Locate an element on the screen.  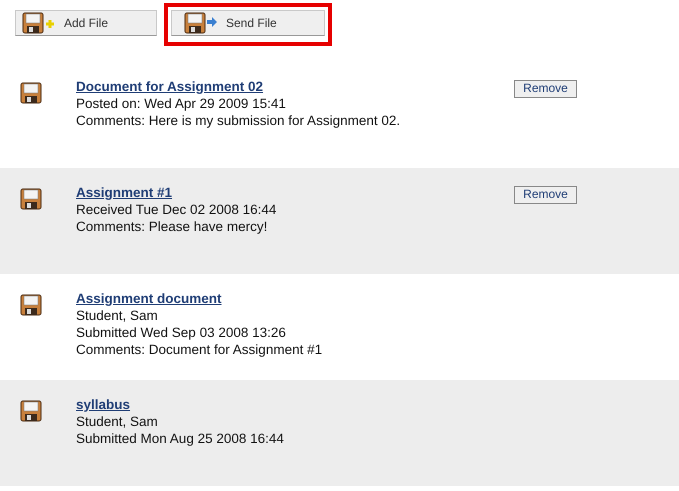
file-detail: Comments: Please have mercy! is located at coordinates (172, 226).